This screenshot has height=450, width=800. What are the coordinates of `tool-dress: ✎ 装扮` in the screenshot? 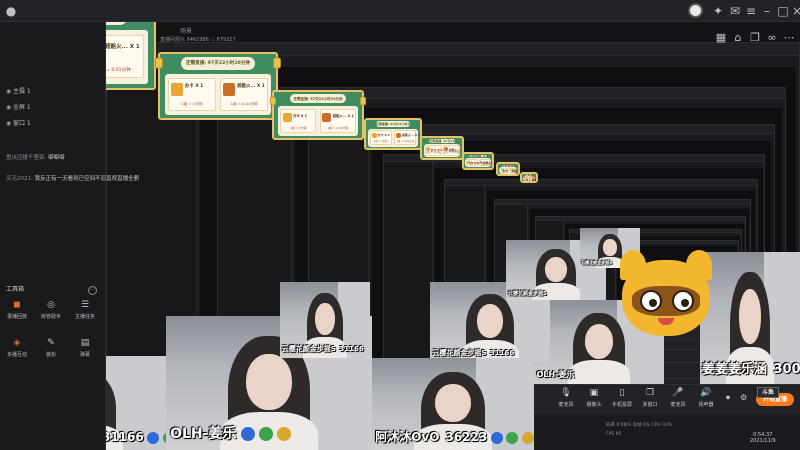 It's located at (51, 348).